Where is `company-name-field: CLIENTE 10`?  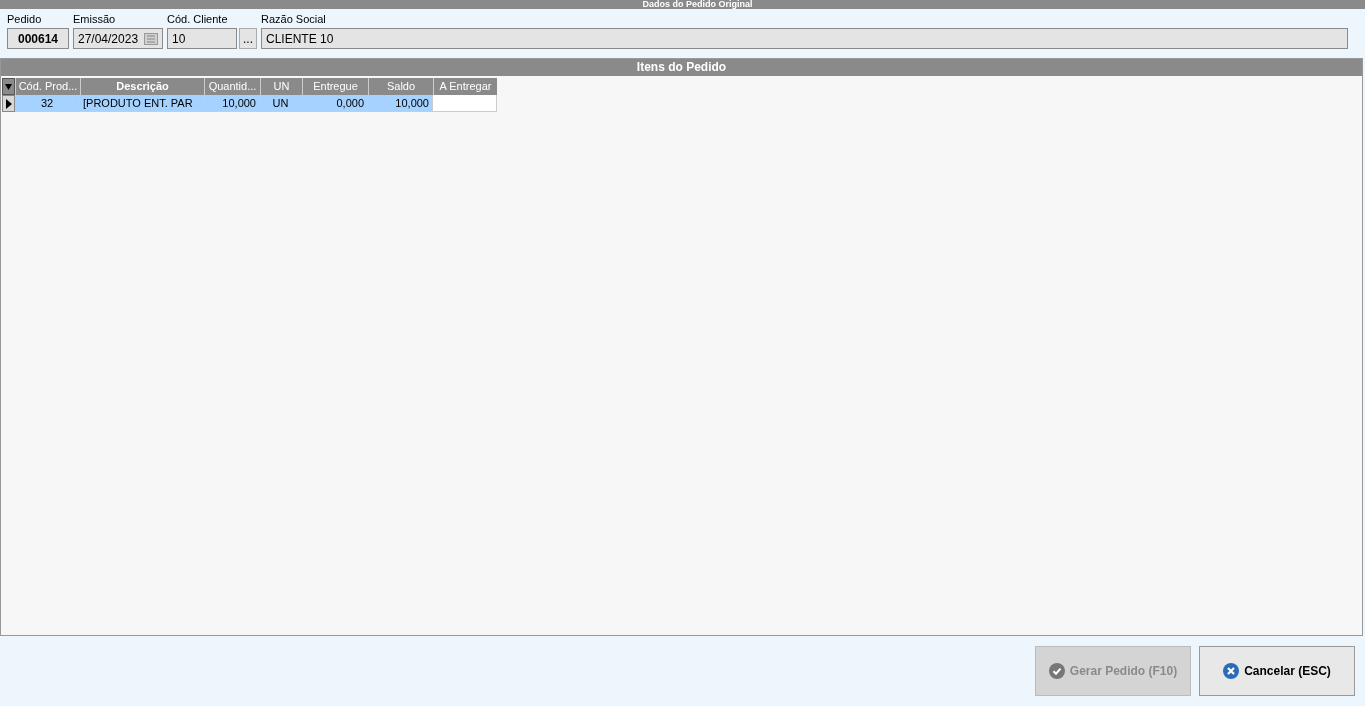 company-name-field: CLIENTE 10 is located at coordinates (804, 38).